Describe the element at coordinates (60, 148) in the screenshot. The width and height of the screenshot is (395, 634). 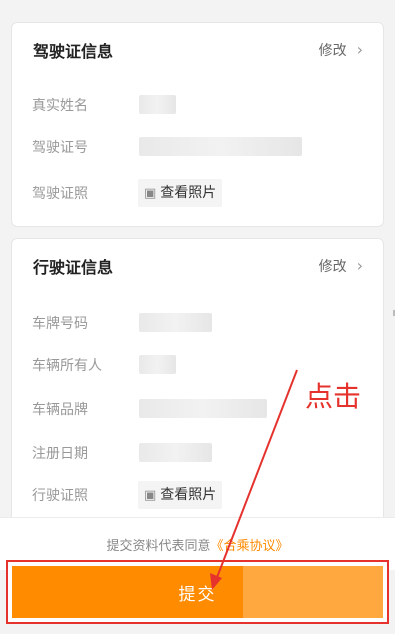
I see `license-row-label: 驾驶证号` at that location.